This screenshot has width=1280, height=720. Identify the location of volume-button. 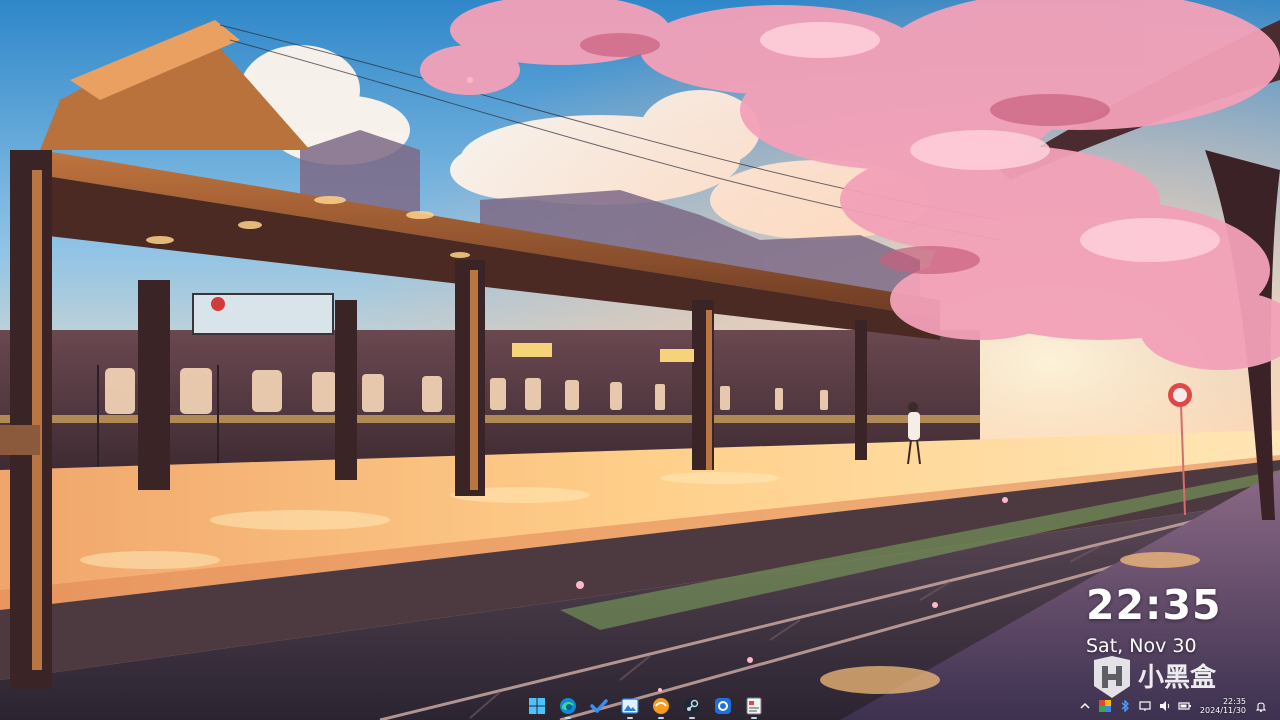
(1165, 706).